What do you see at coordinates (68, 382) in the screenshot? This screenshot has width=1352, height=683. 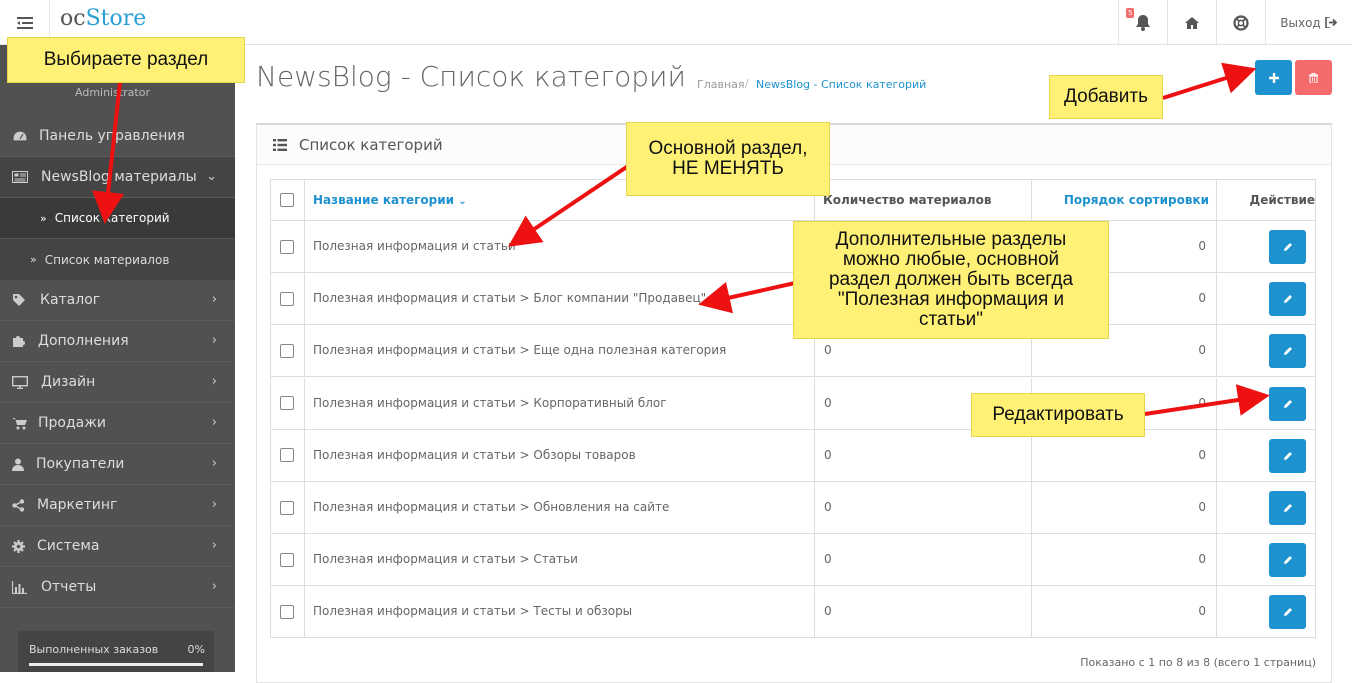 I see `sidebar-item-label: Дизайн` at bounding box center [68, 382].